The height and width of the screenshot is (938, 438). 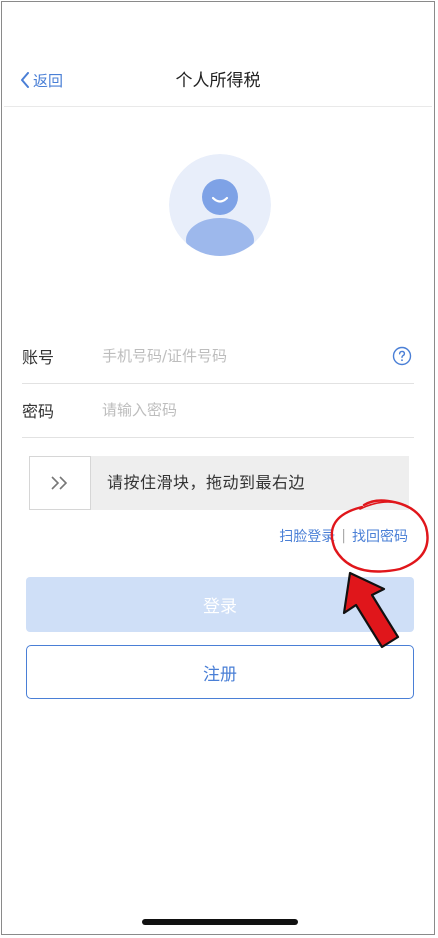 I want to click on user-avatar-icon, so click(x=220, y=205).